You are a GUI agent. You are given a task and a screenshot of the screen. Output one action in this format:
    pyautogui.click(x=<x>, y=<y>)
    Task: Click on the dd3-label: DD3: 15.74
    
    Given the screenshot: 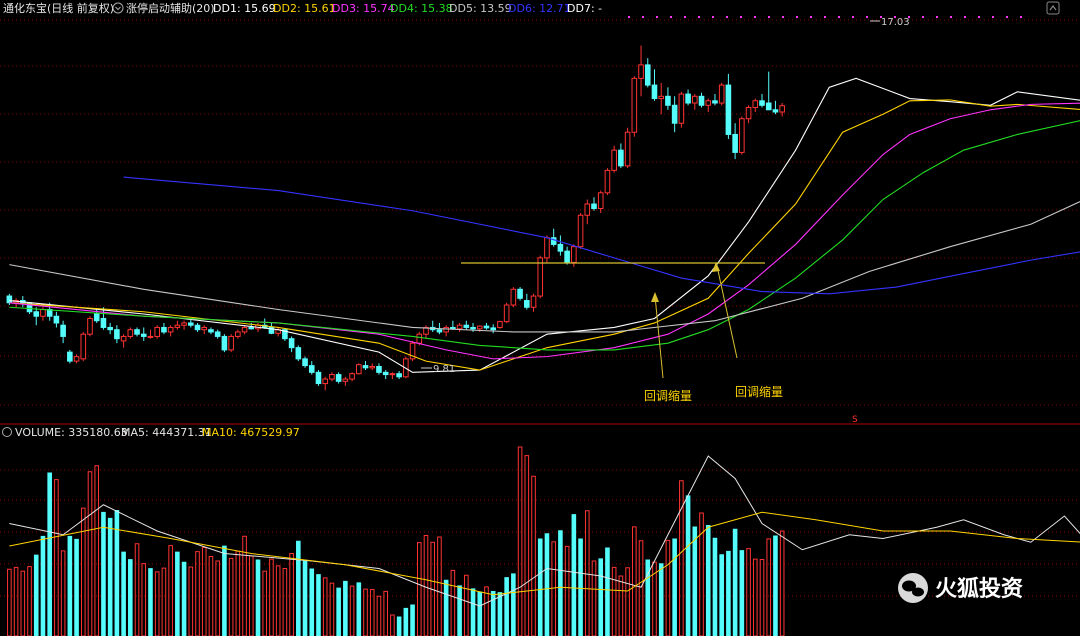 What is the action you would take?
    pyautogui.click(x=363, y=8)
    